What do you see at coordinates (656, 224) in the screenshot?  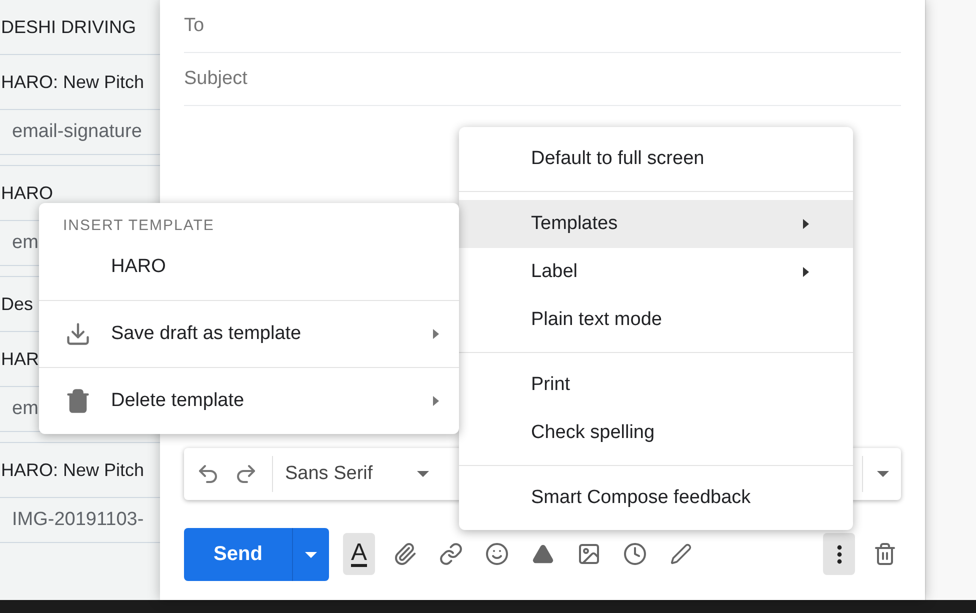 I see `menu-item: Templates` at bounding box center [656, 224].